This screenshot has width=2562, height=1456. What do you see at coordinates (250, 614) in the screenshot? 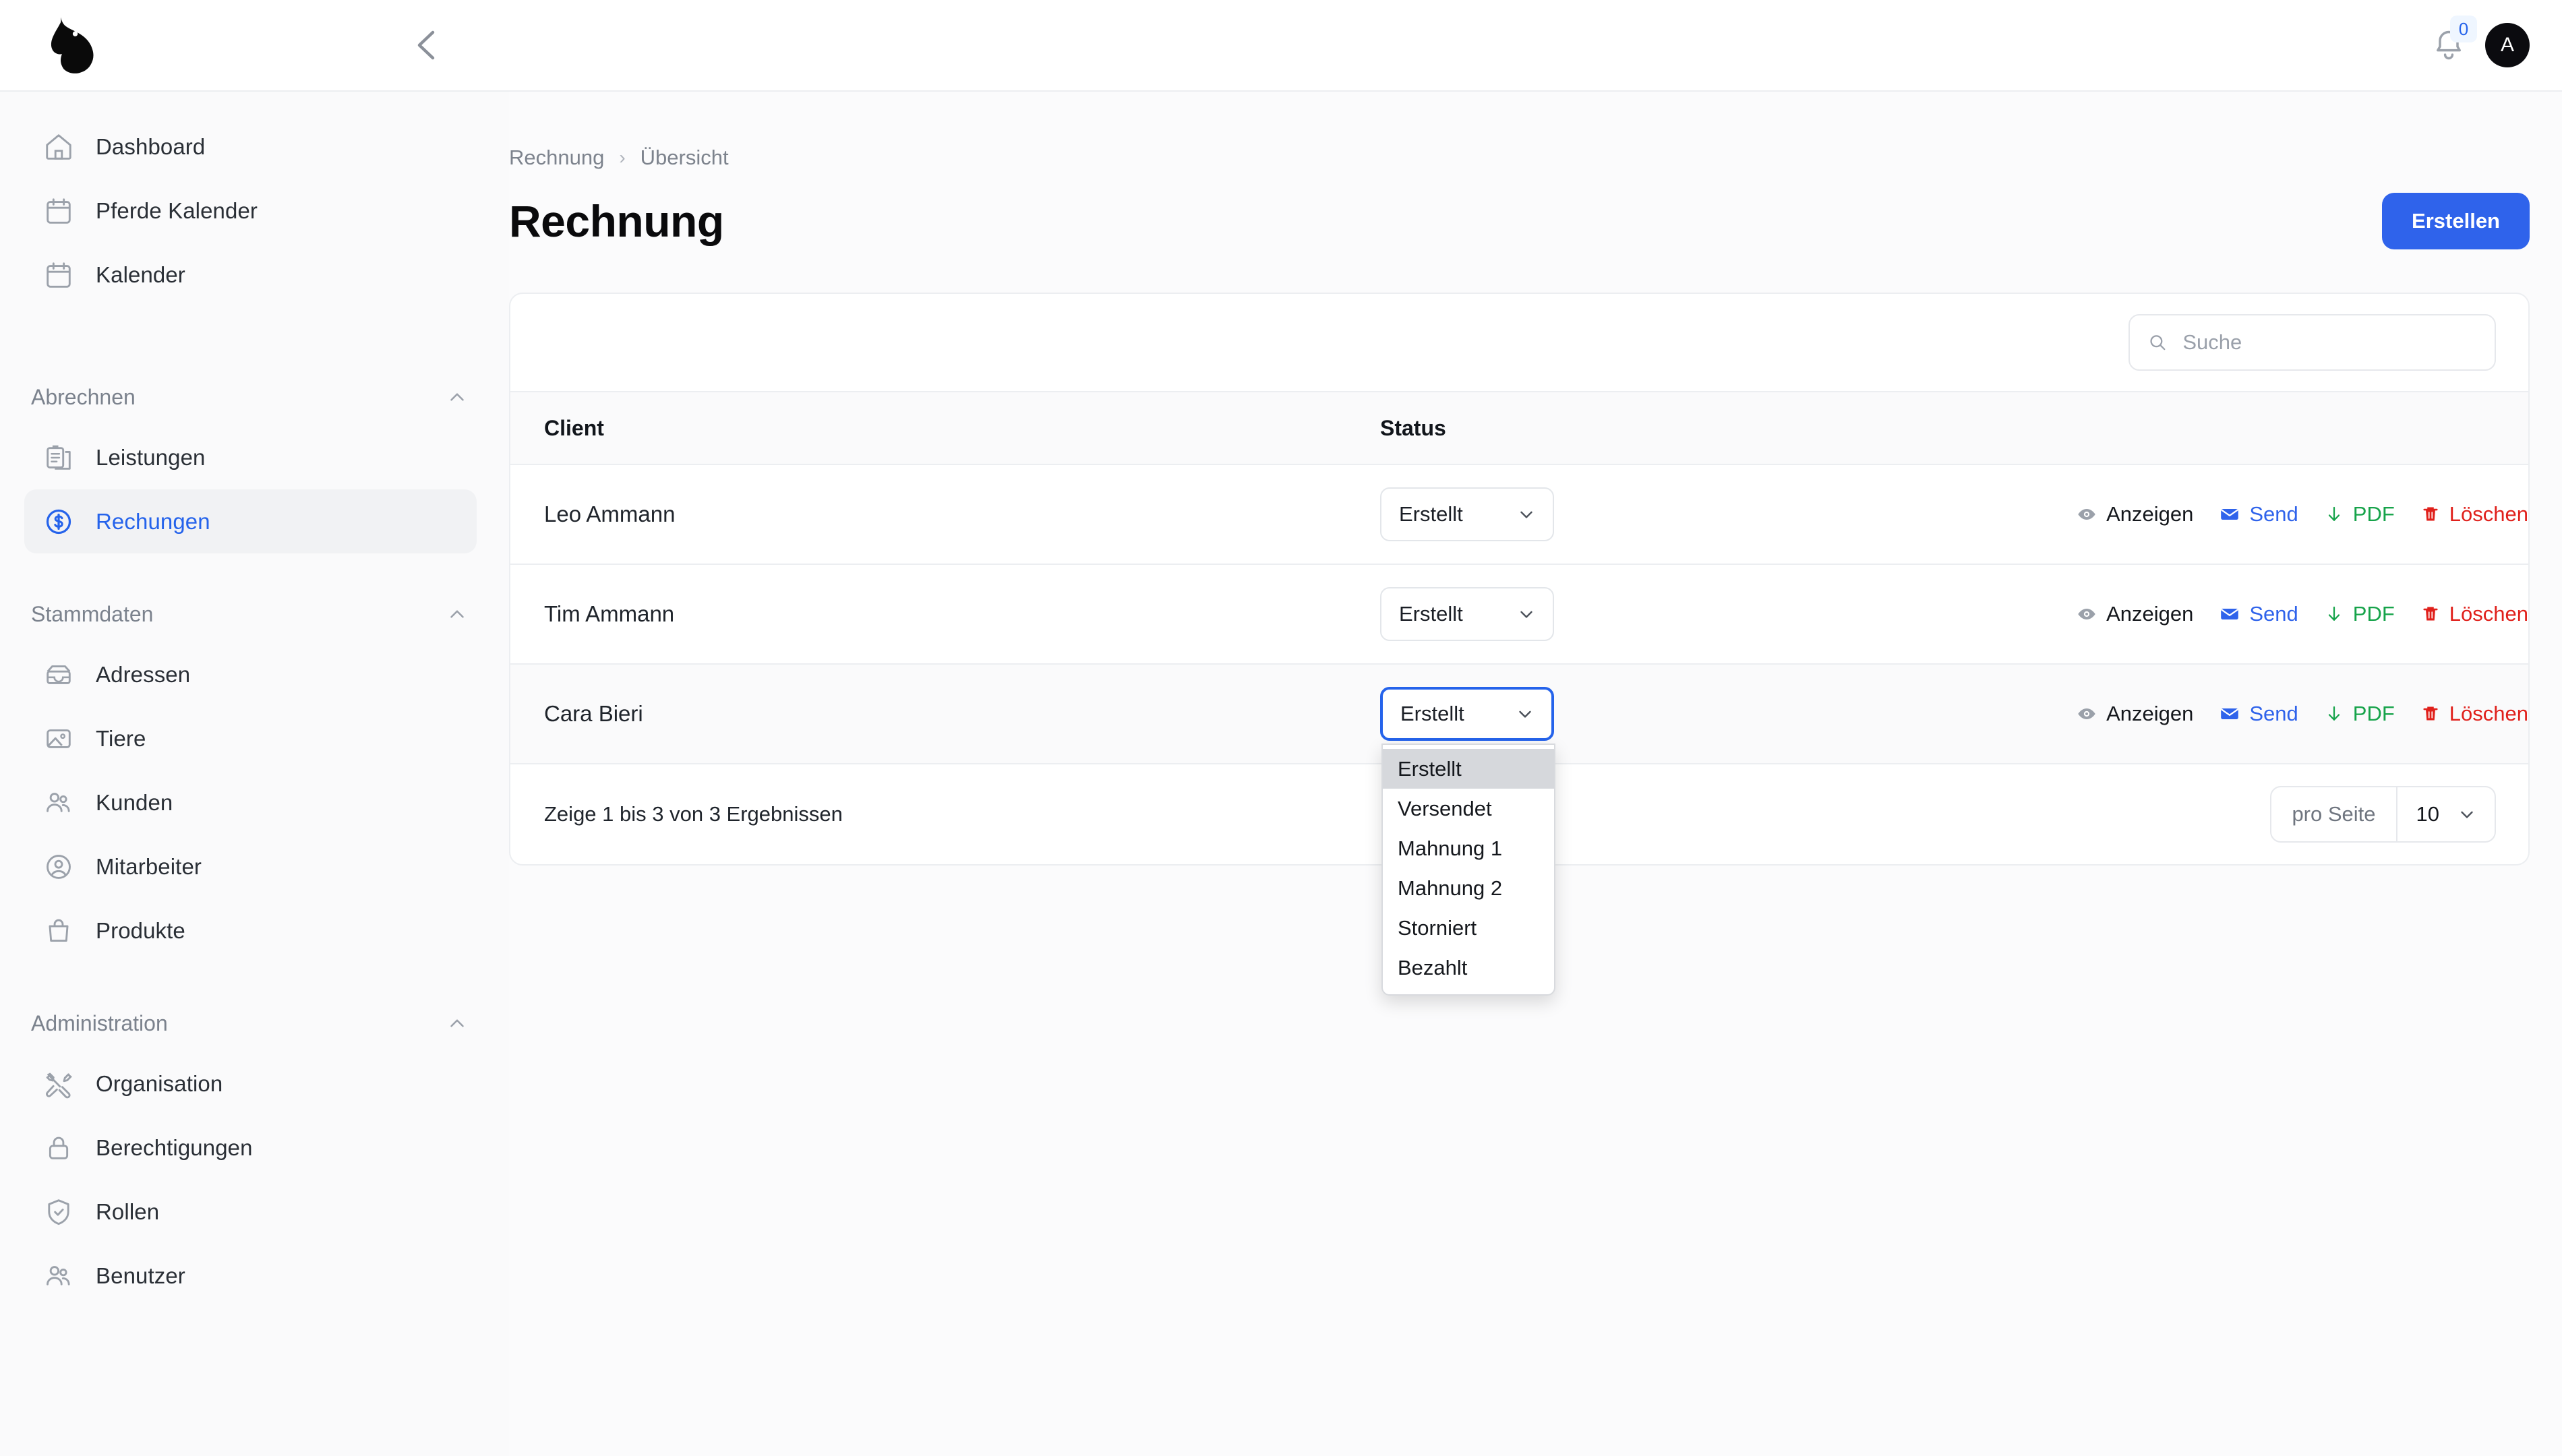
I see `sidebar-group-stammdaten: Stammdaten` at bounding box center [250, 614].